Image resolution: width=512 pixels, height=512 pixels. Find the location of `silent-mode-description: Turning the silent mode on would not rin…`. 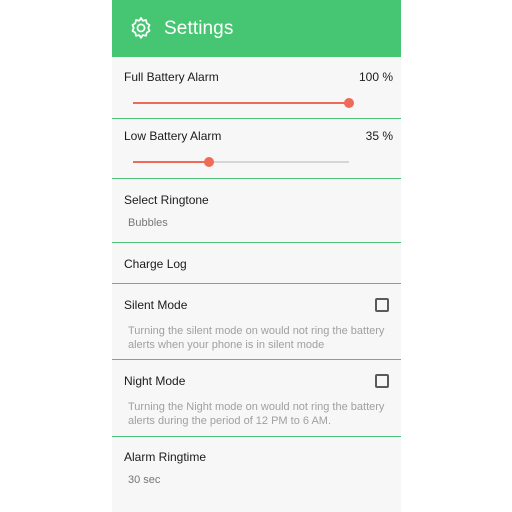

silent-mode-description: Turning the silent mode on would not rin… is located at coordinates (256, 338).